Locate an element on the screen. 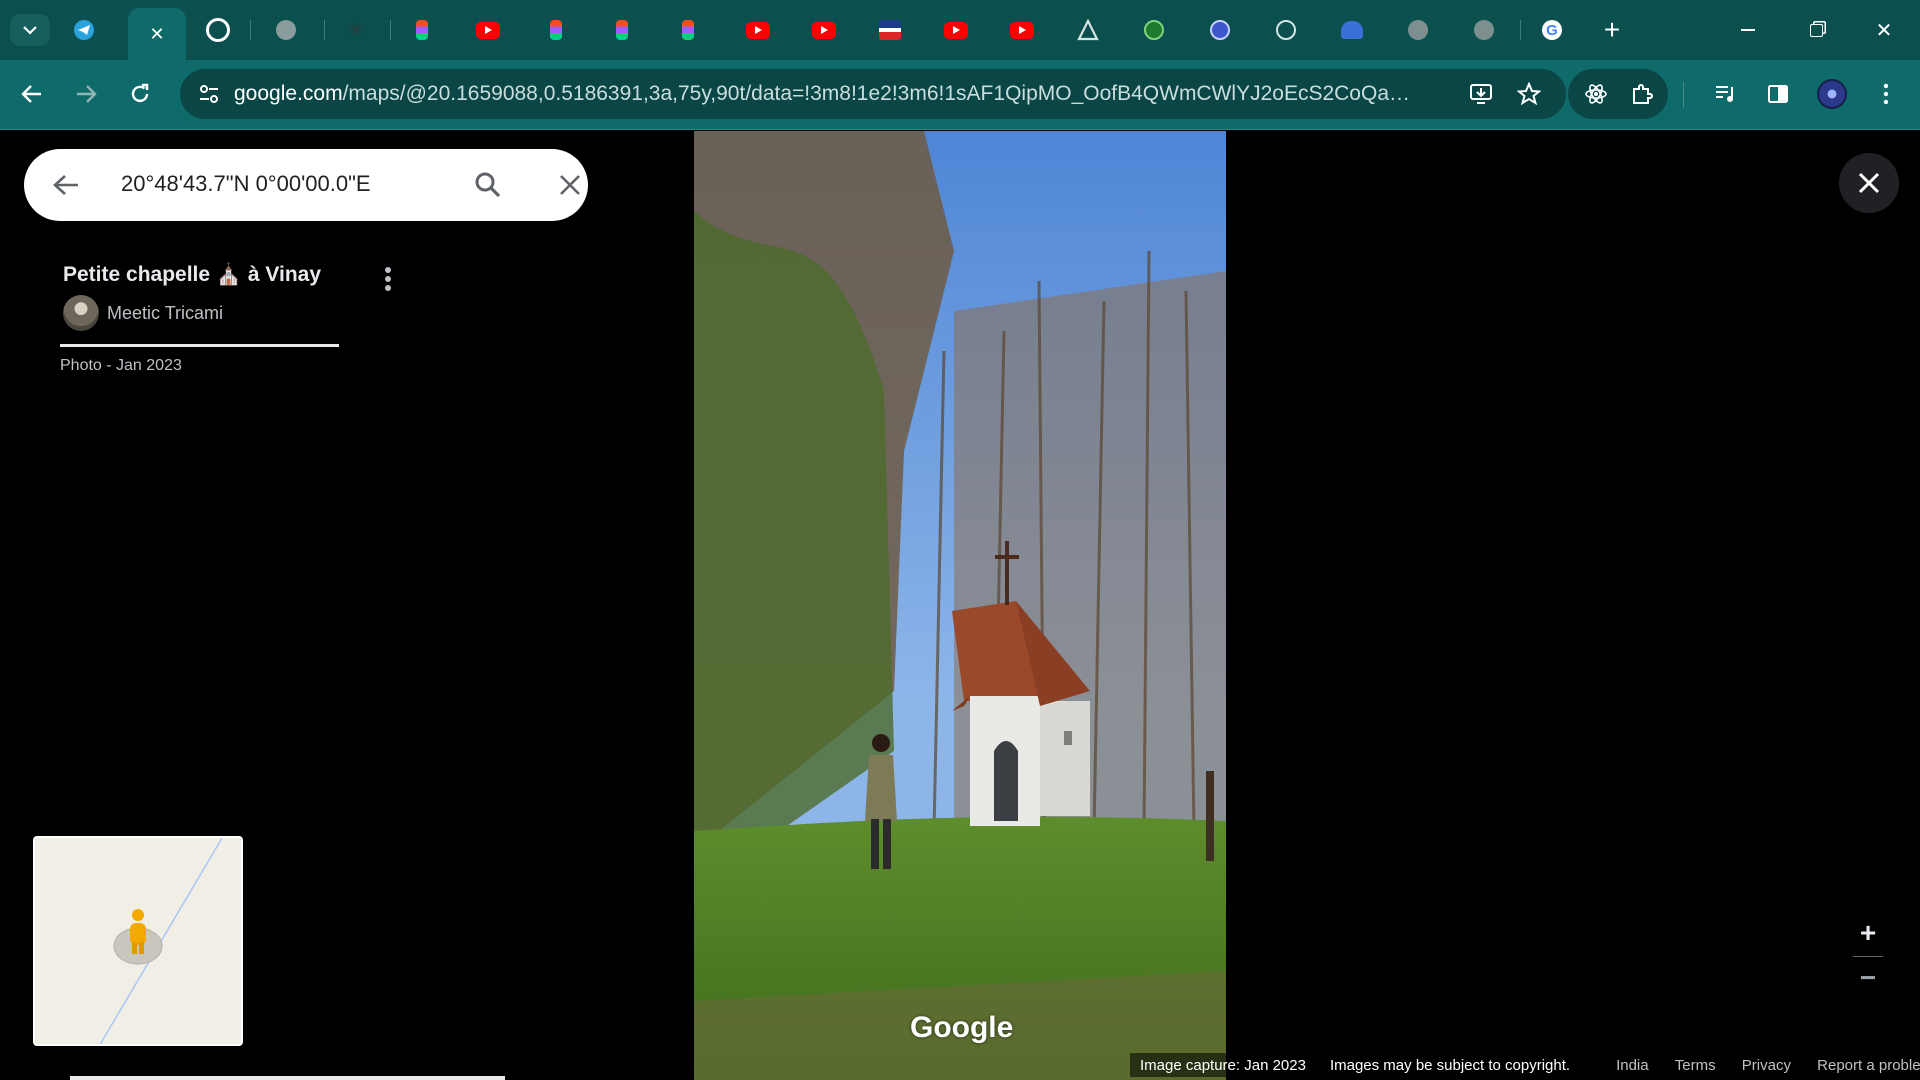 The image size is (1920, 1080). tab-generic-2: ✳ is located at coordinates (356, 30).